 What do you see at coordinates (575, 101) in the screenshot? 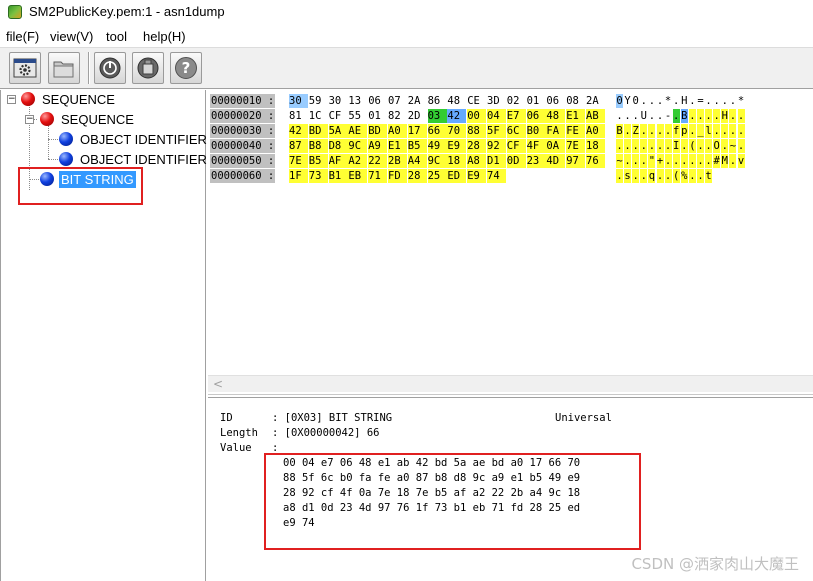
I see `hex-byte: 08` at bounding box center [575, 101].